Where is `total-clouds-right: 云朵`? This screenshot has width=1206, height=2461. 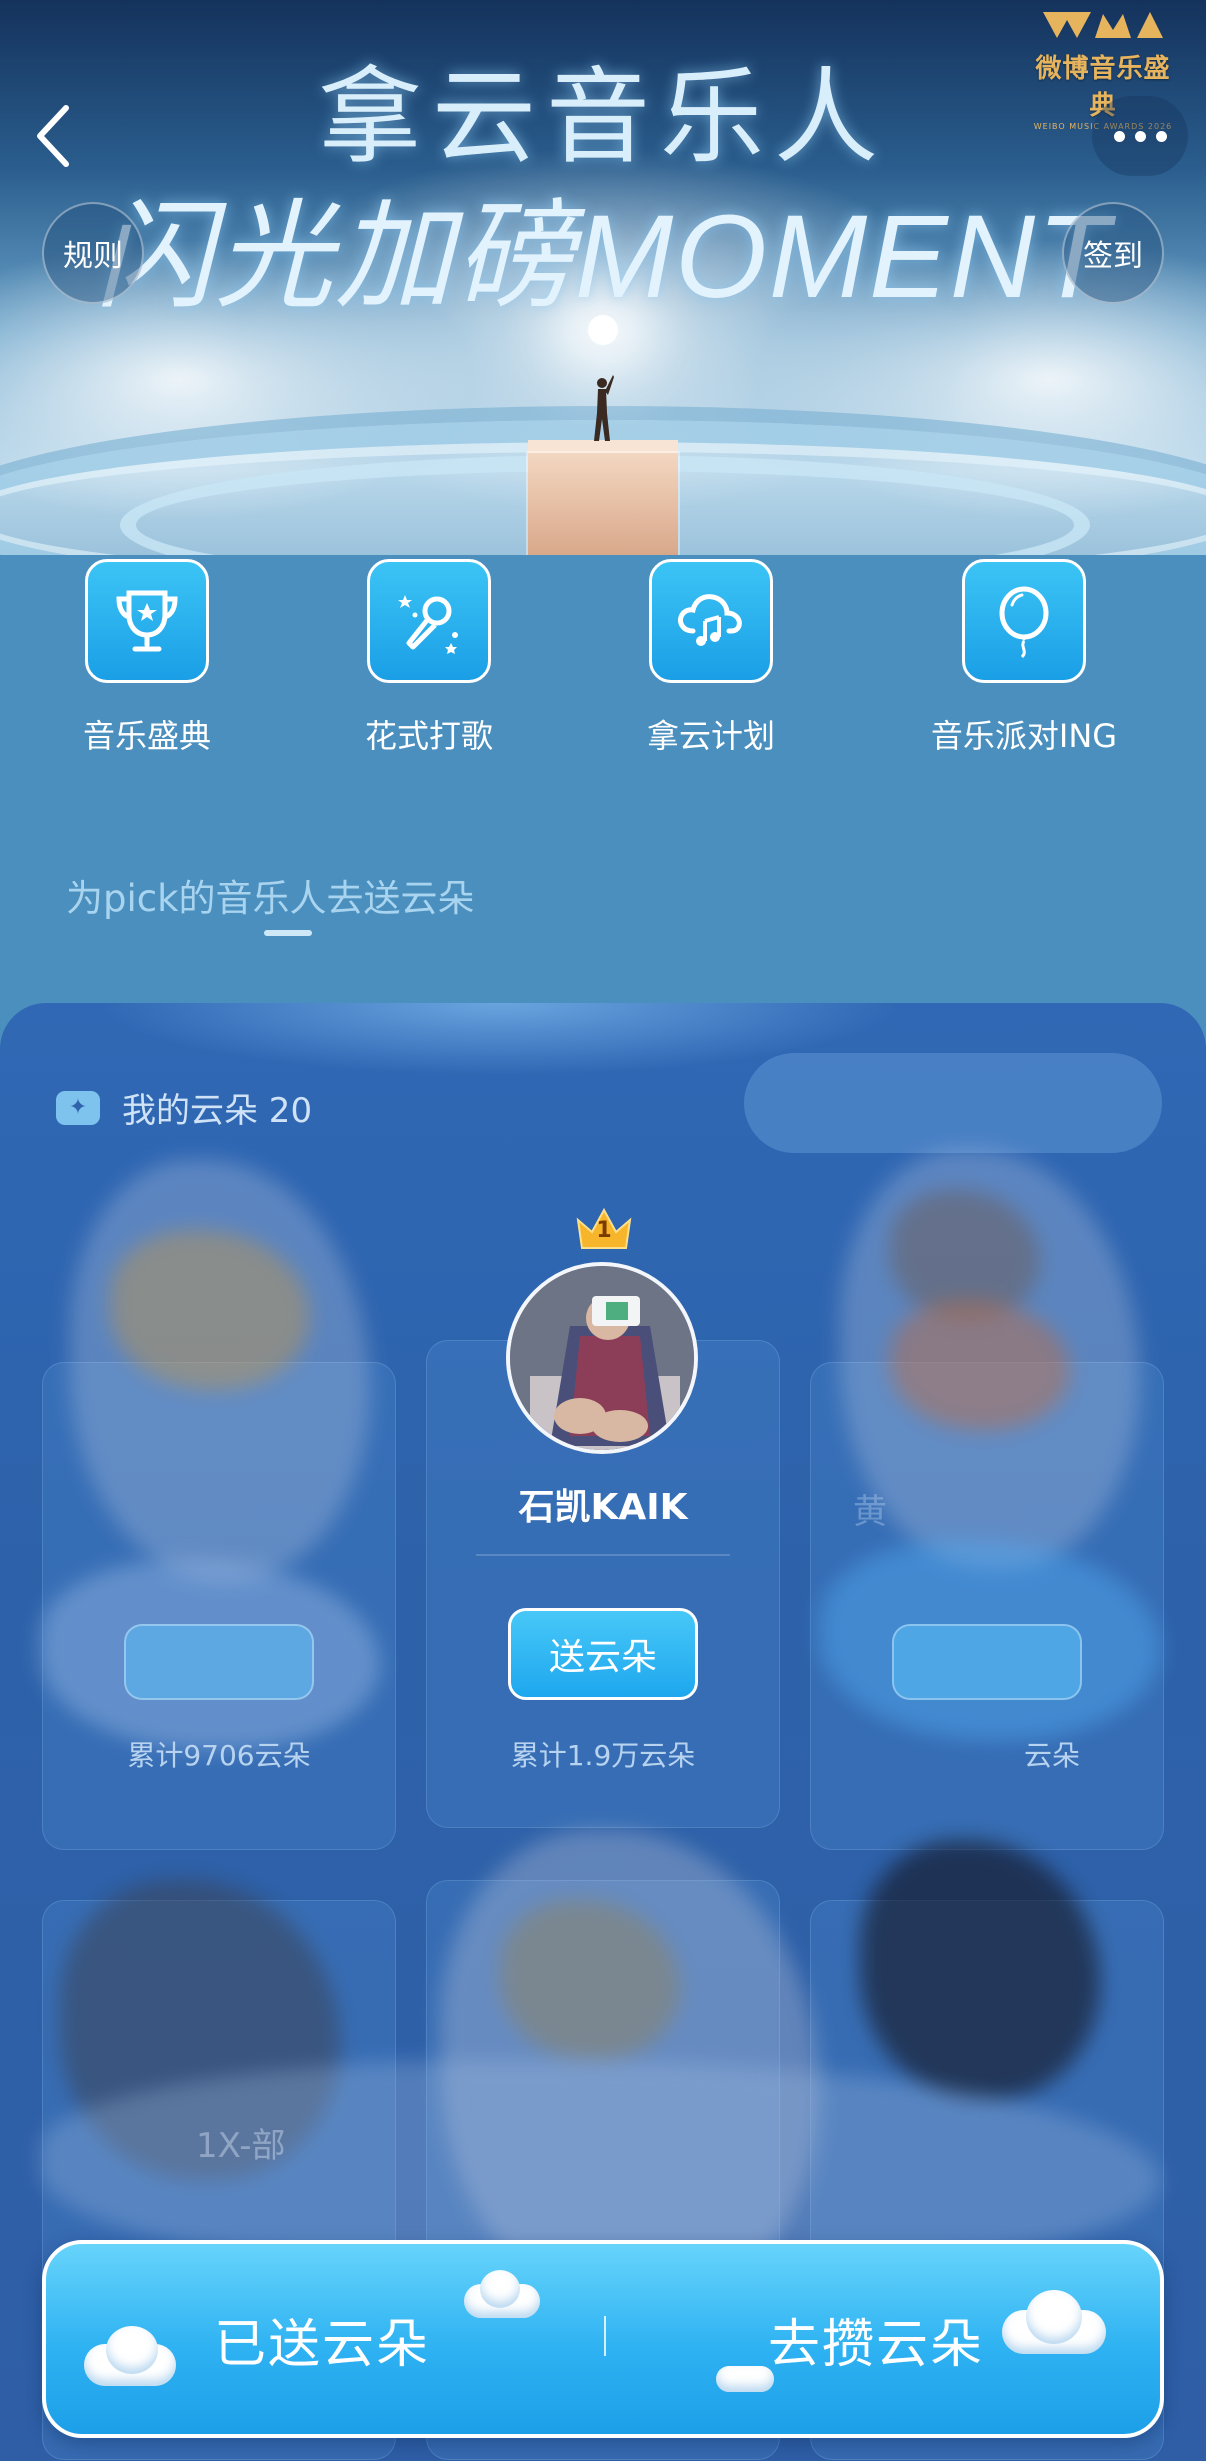 total-clouds-right: 云朵 is located at coordinates (1051, 1755).